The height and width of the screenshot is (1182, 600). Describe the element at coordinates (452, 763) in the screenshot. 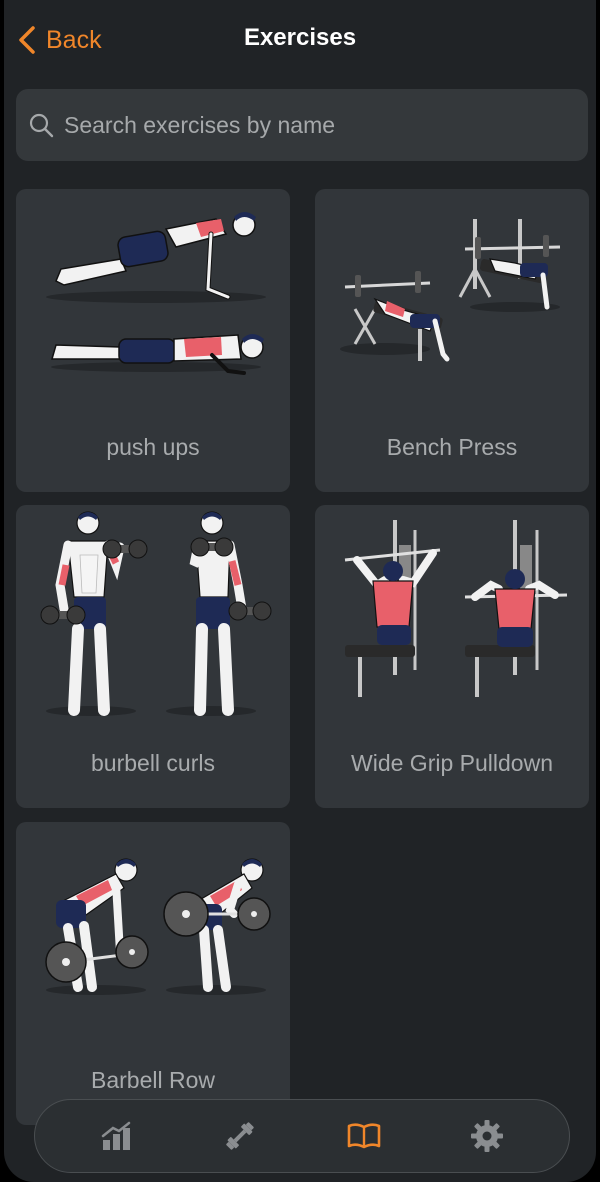

I see `exercise-name: Wide Grip Pulldown` at that location.